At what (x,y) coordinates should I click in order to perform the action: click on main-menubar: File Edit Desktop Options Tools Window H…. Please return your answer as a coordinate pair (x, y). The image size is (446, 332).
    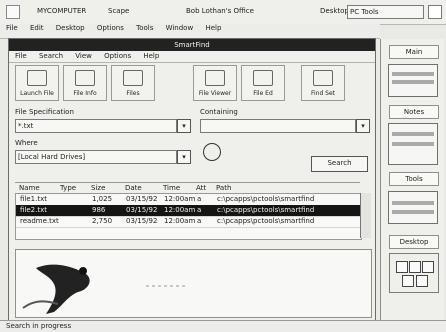
    Looking at the image, I should click on (190, 31).